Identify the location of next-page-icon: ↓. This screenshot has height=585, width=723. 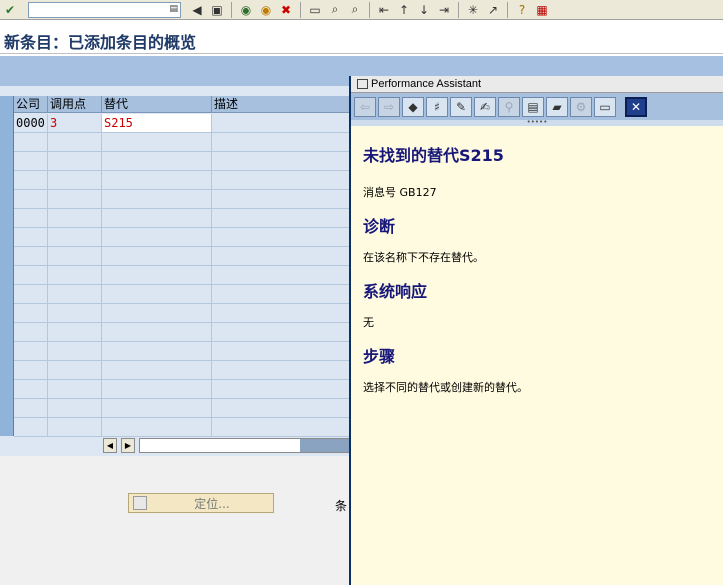
(424, 10).